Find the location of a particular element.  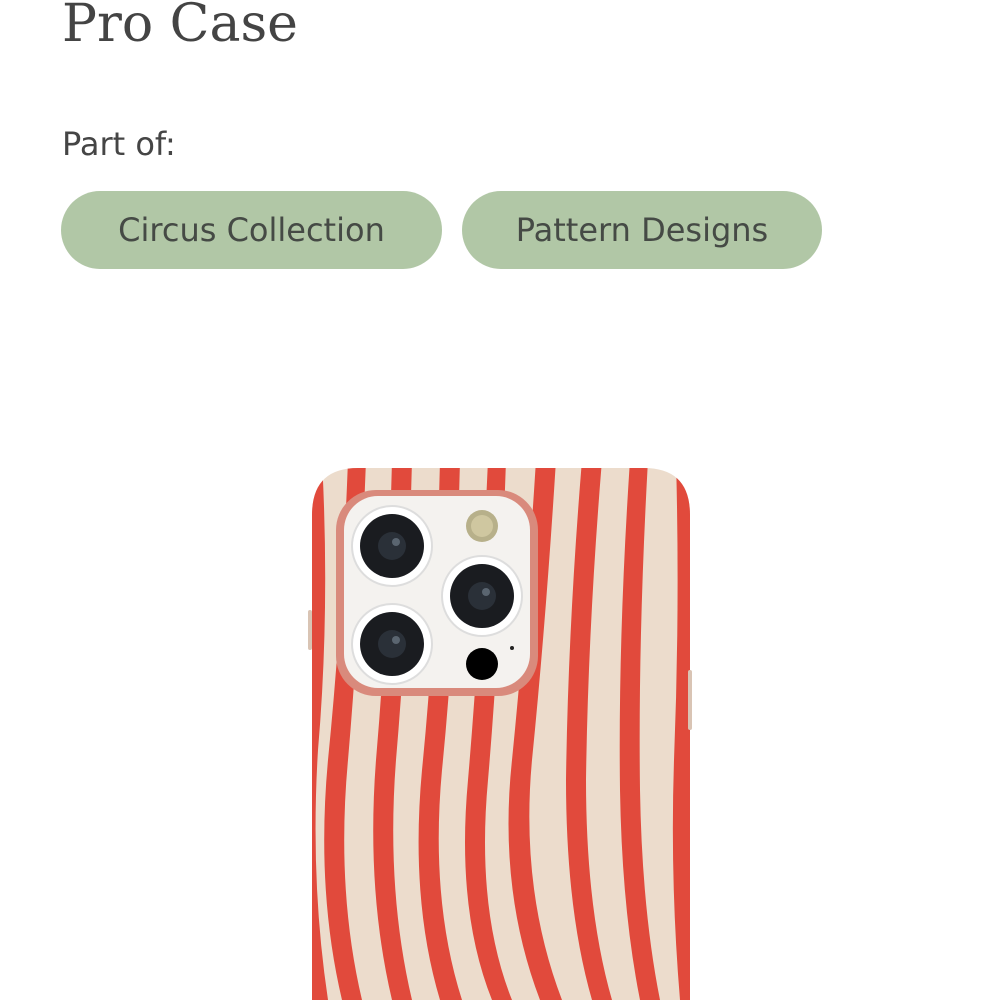

camera-module is located at coordinates (437, 593).